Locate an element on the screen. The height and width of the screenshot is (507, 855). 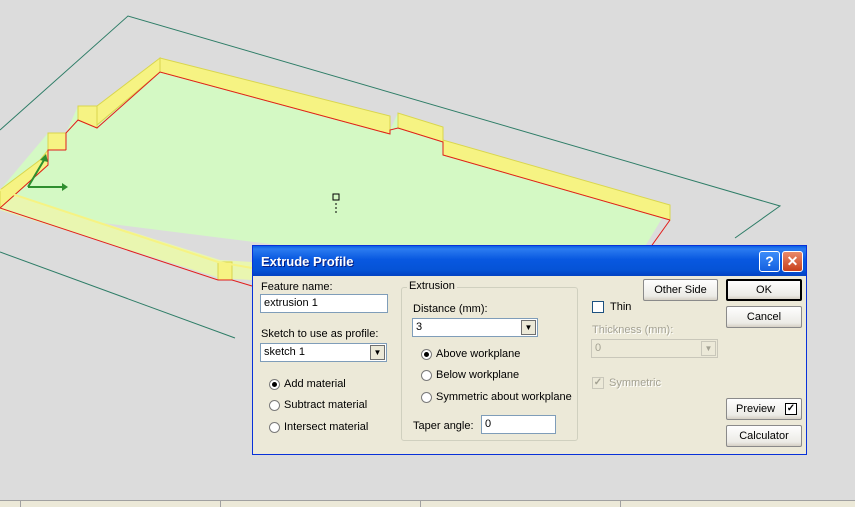
thin-checkbox is located at coordinates (598, 307).